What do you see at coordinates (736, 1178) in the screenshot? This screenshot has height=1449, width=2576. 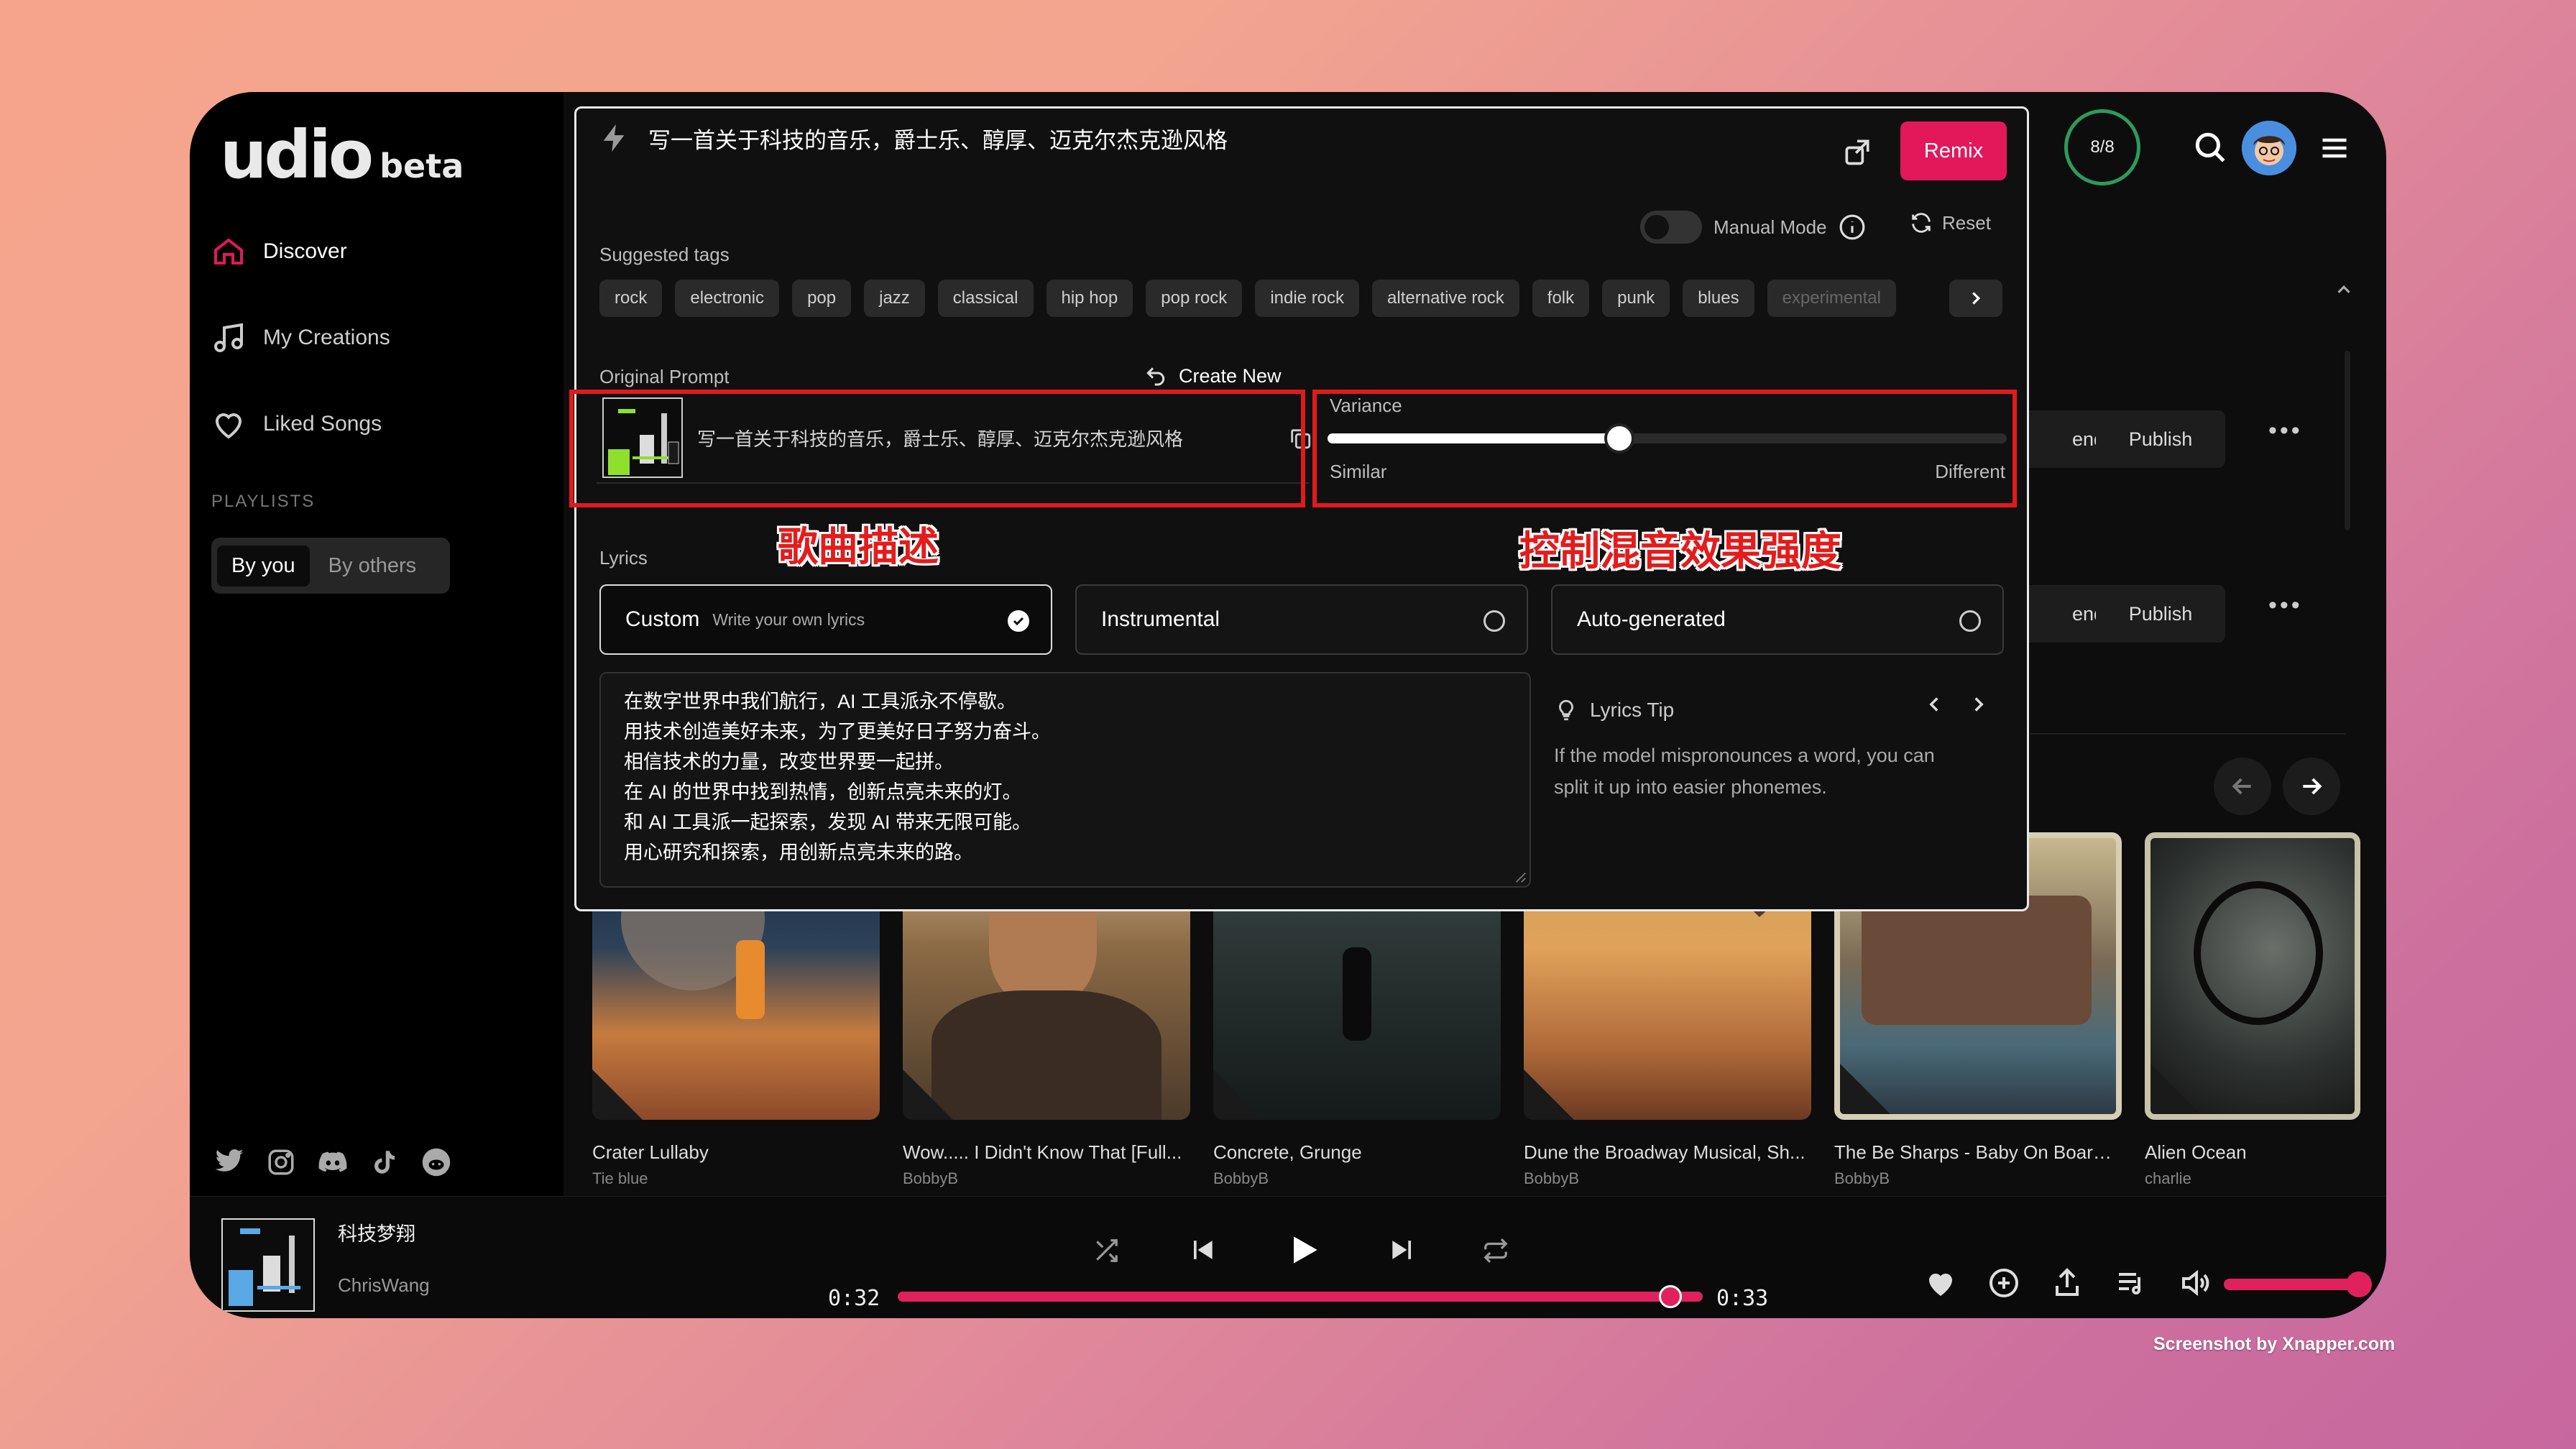 I see `card-artist: Tie blue` at bounding box center [736, 1178].